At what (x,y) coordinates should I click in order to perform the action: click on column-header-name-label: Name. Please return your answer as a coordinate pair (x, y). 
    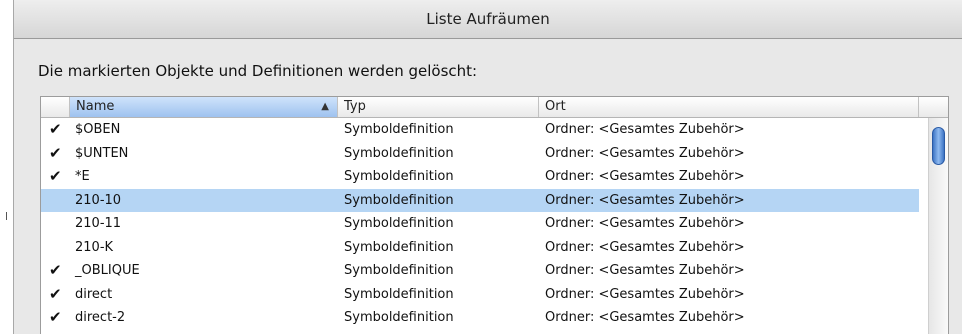
    Looking at the image, I should click on (95, 106).